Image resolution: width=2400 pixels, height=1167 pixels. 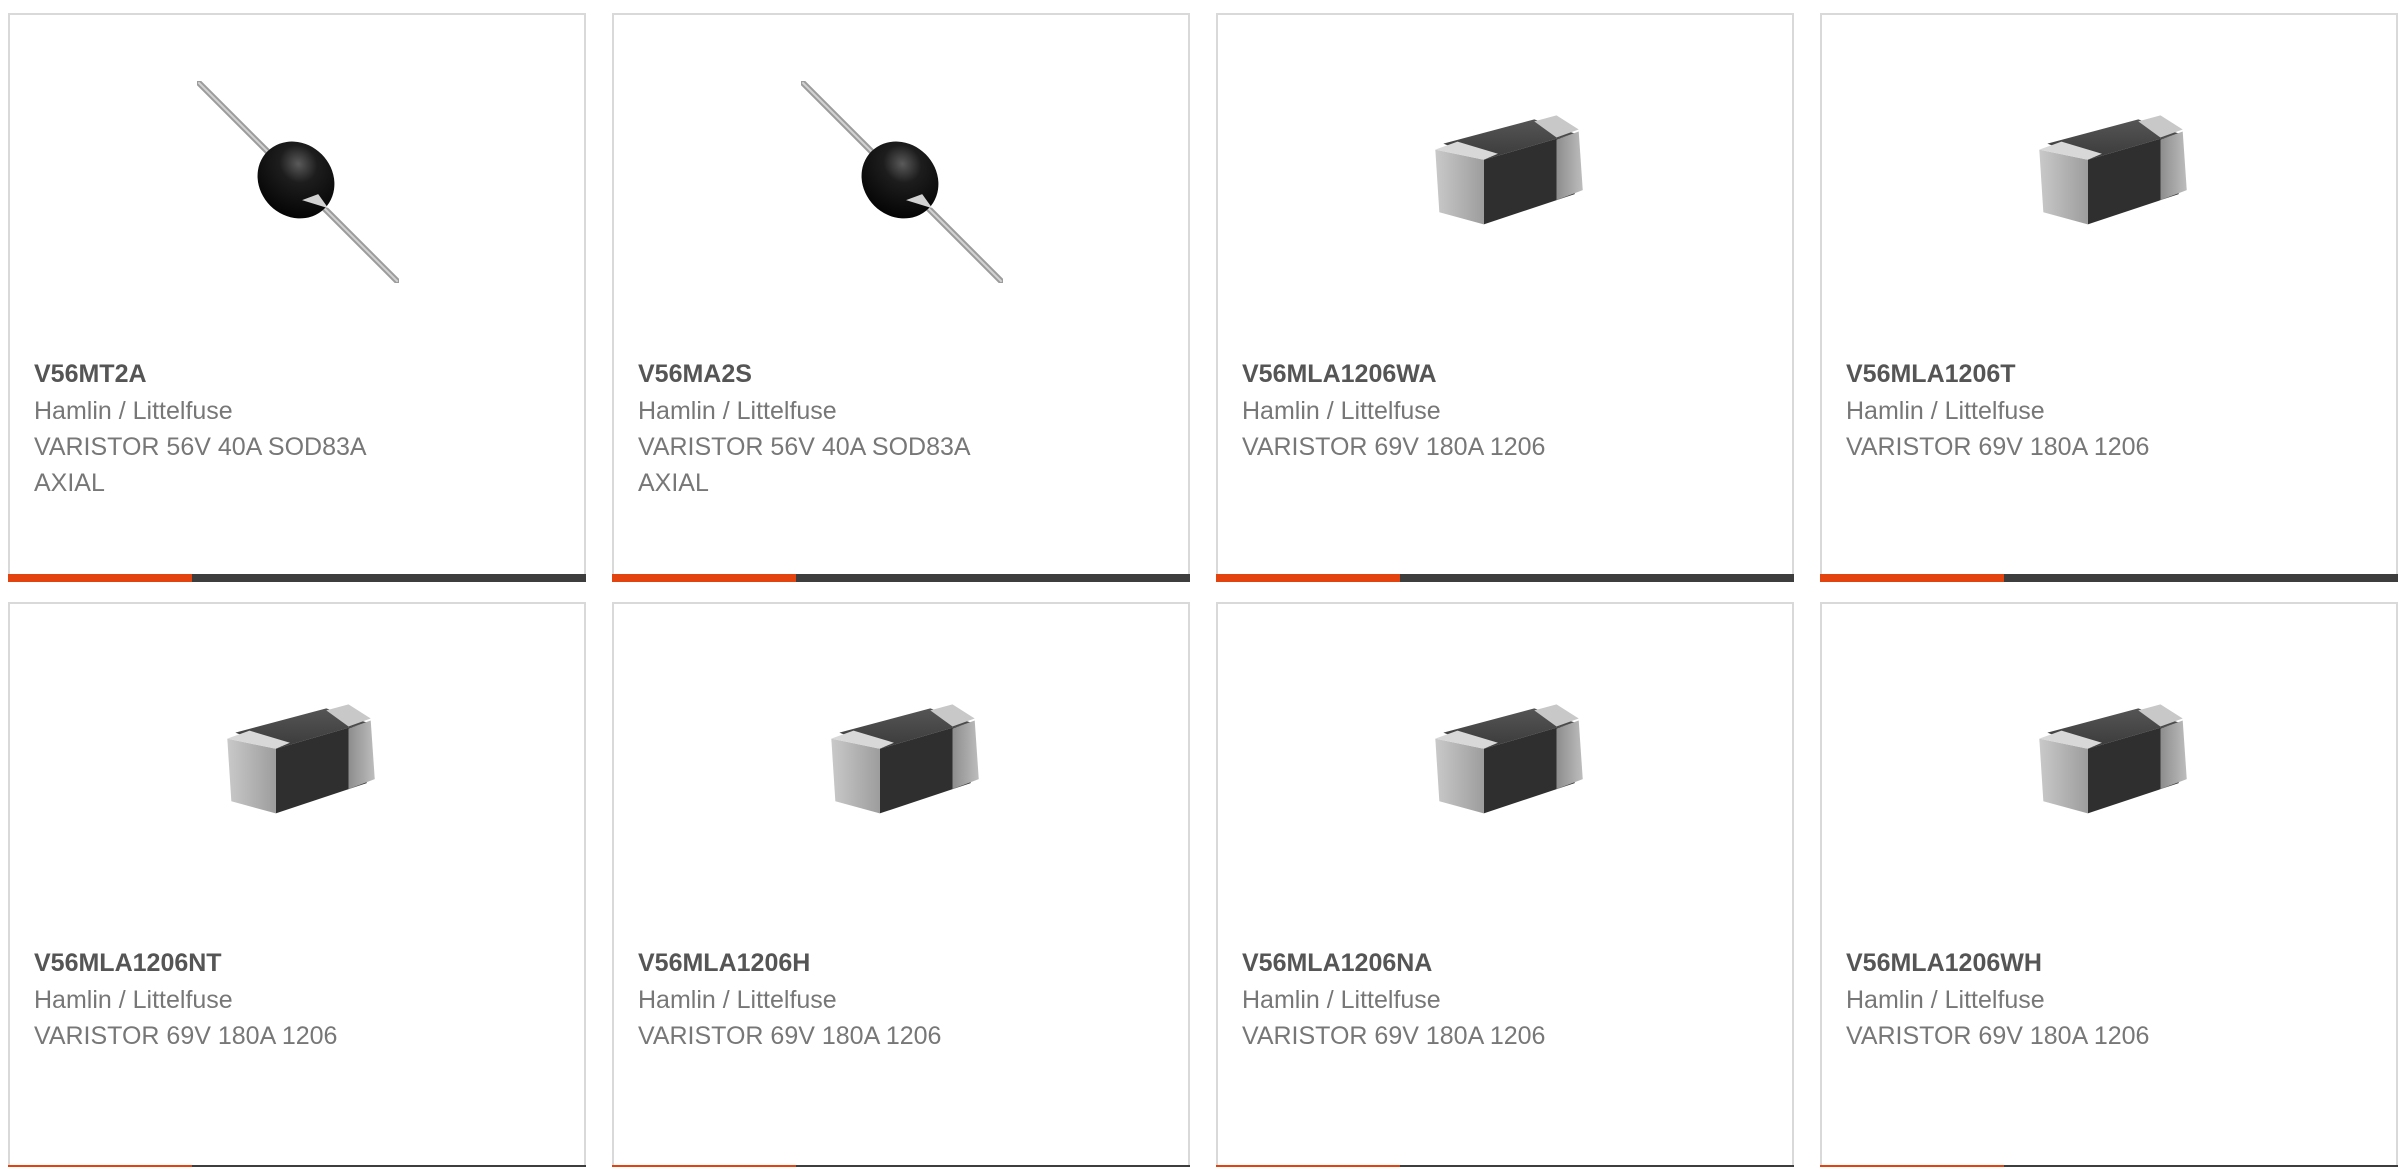 I want to click on part-number: V56MLA1206WA, so click(x=1505, y=374).